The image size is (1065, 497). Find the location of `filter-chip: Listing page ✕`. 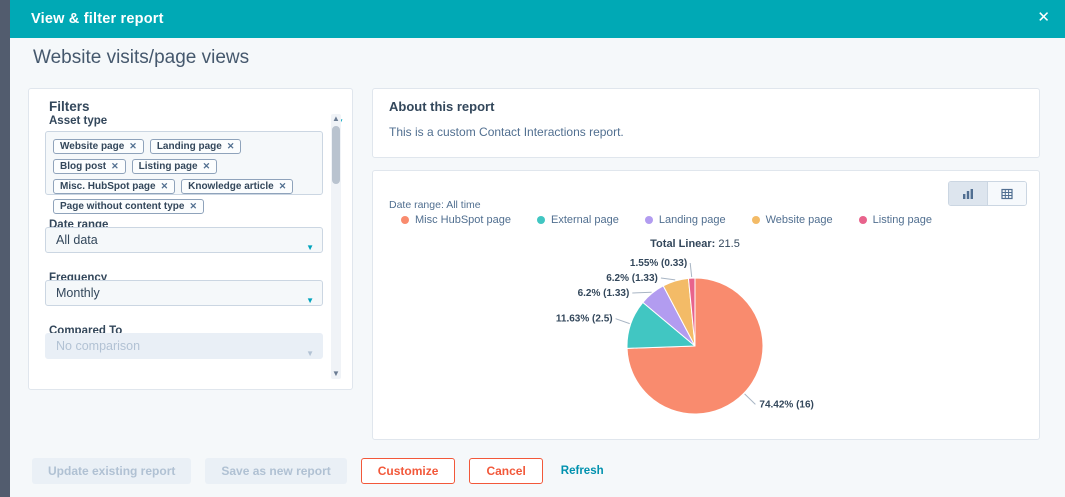

filter-chip: Listing page ✕ is located at coordinates (174, 166).